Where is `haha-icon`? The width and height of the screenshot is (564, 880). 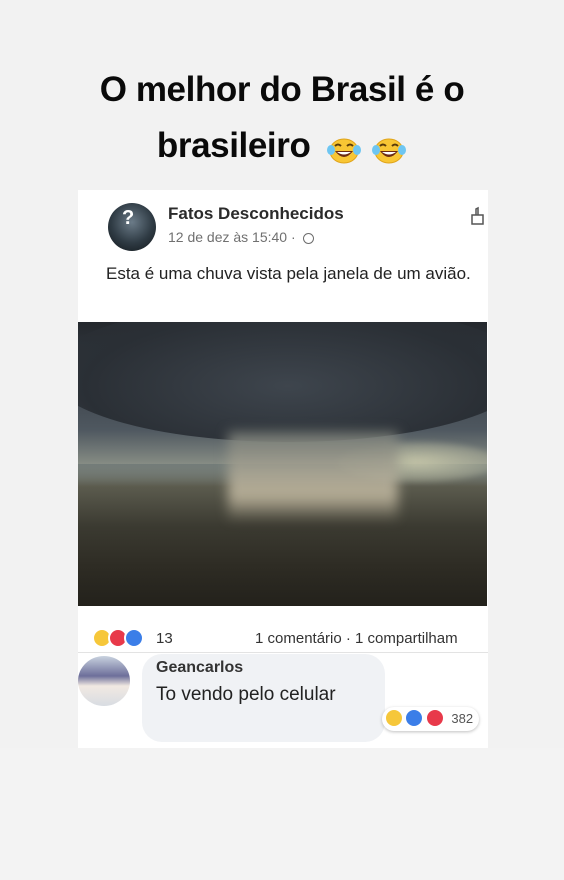 haha-icon is located at coordinates (394, 718).